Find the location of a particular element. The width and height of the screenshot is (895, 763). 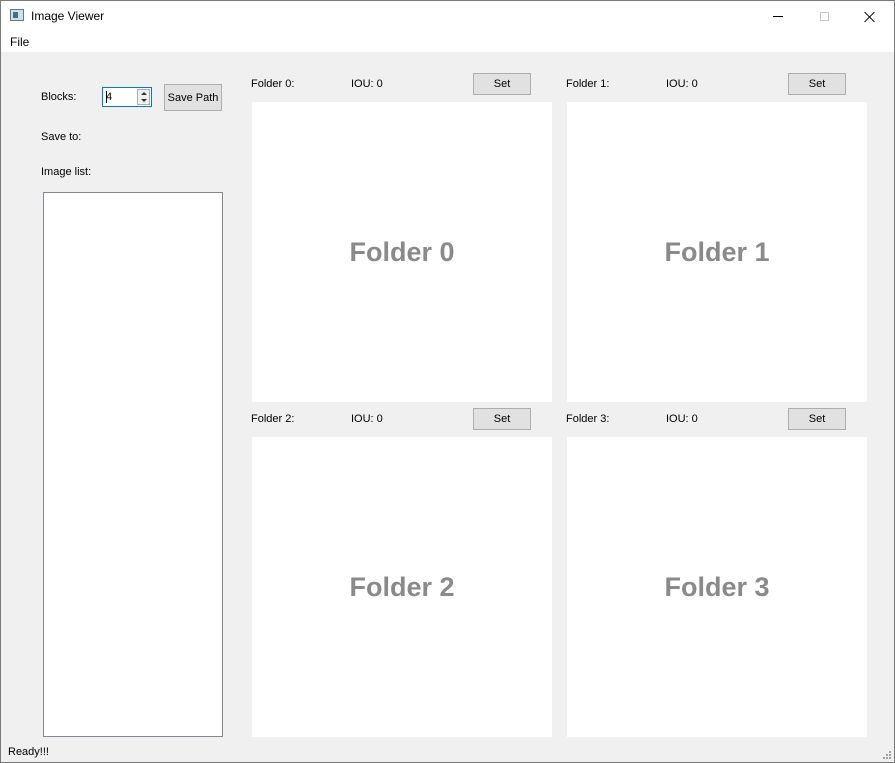

window-title: Image Viewer is located at coordinates (68, 16).